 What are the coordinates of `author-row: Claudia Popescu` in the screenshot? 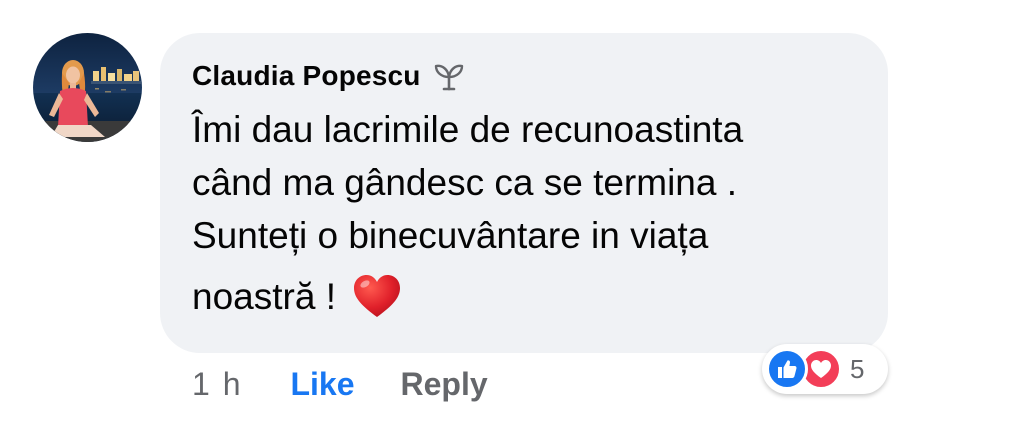 It's located at (540, 76).